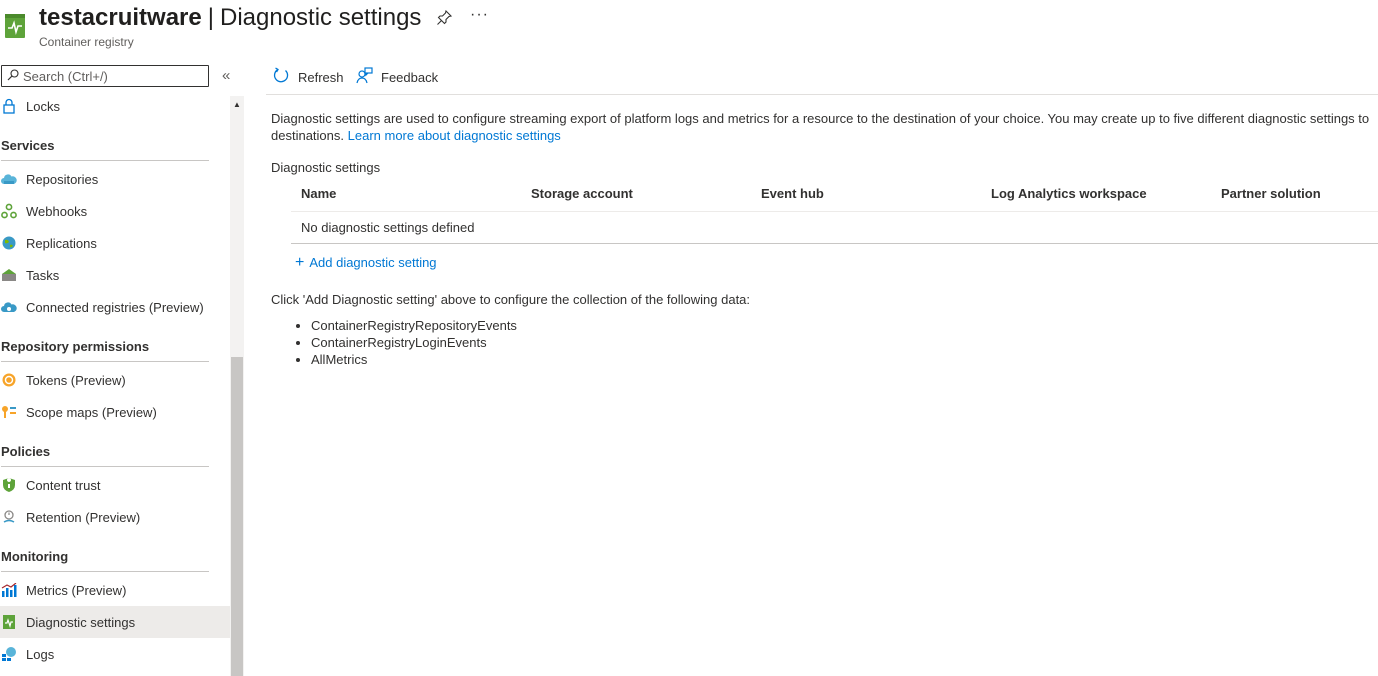 The height and width of the screenshot is (676, 1378). What do you see at coordinates (834, 243) in the screenshot?
I see `table-bottom-divider` at bounding box center [834, 243].